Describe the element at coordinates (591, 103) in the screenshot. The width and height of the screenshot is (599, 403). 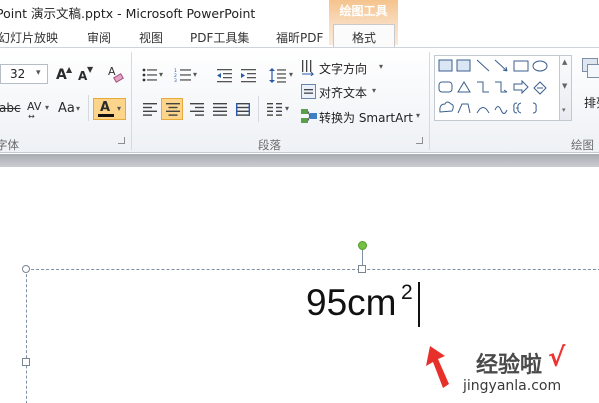
I see `arrange-label: 排列` at that location.